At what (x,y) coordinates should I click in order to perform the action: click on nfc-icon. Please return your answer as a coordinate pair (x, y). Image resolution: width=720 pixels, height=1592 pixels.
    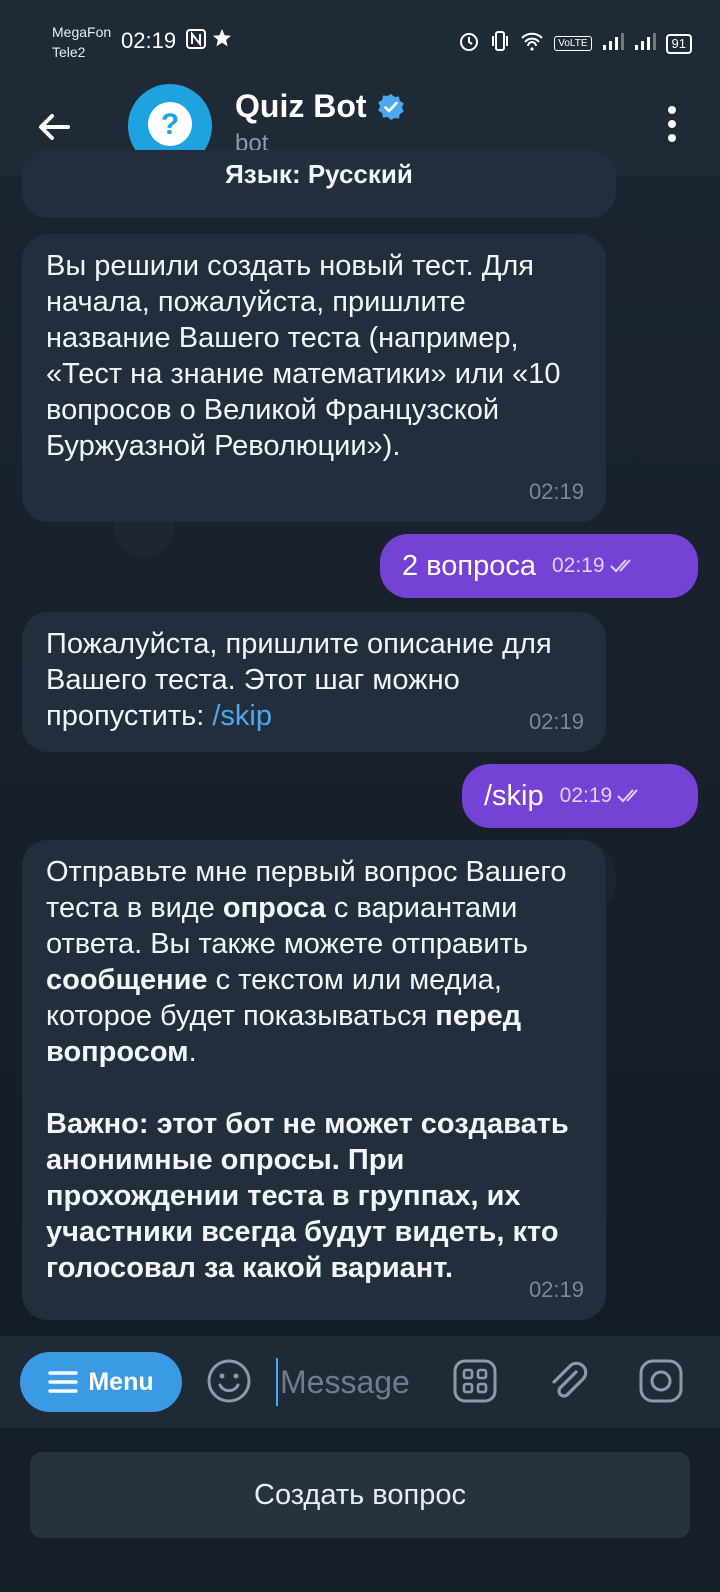
    Looking at the image, I should click on (196, 42).